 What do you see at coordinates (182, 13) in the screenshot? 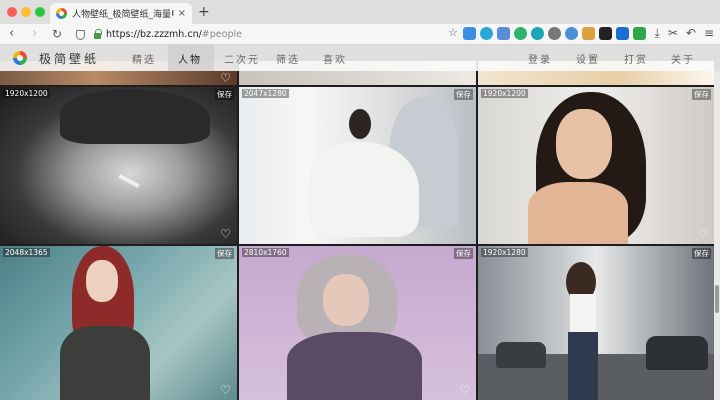
I see `tab-close-icon: ×` at bounding box center [182, 13].